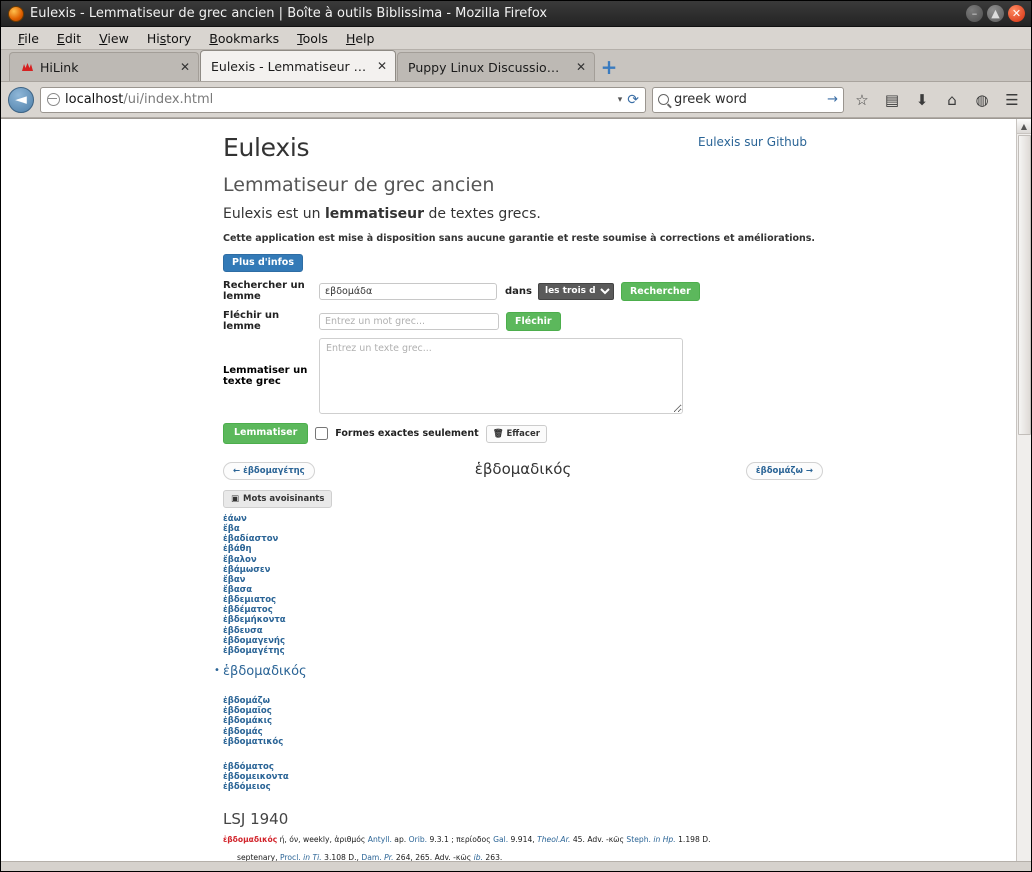 The image size is (1032, 872). I want to click on trash-icon: 🗑, so click(498, 433).